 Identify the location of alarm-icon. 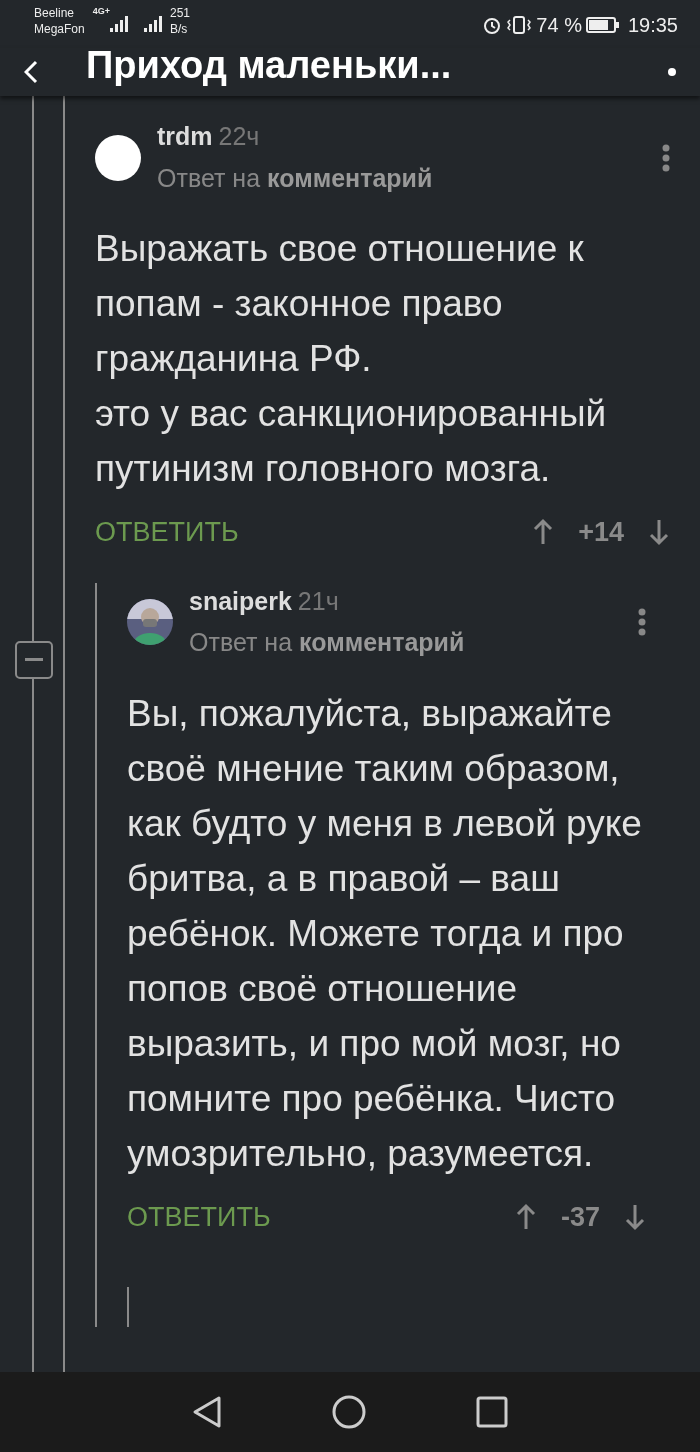
(492, 25).